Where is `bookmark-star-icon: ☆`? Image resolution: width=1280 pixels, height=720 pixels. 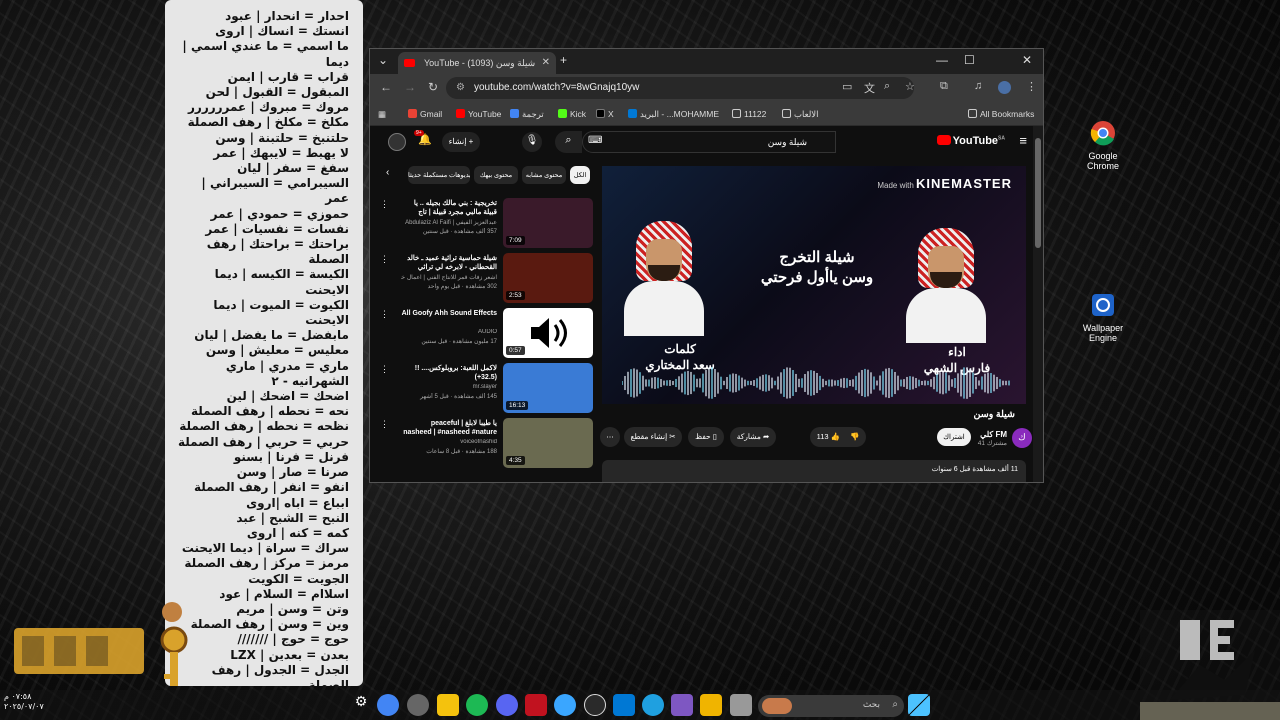 bookmark-star-icon: ☆ is located at coordinates (910, 86).